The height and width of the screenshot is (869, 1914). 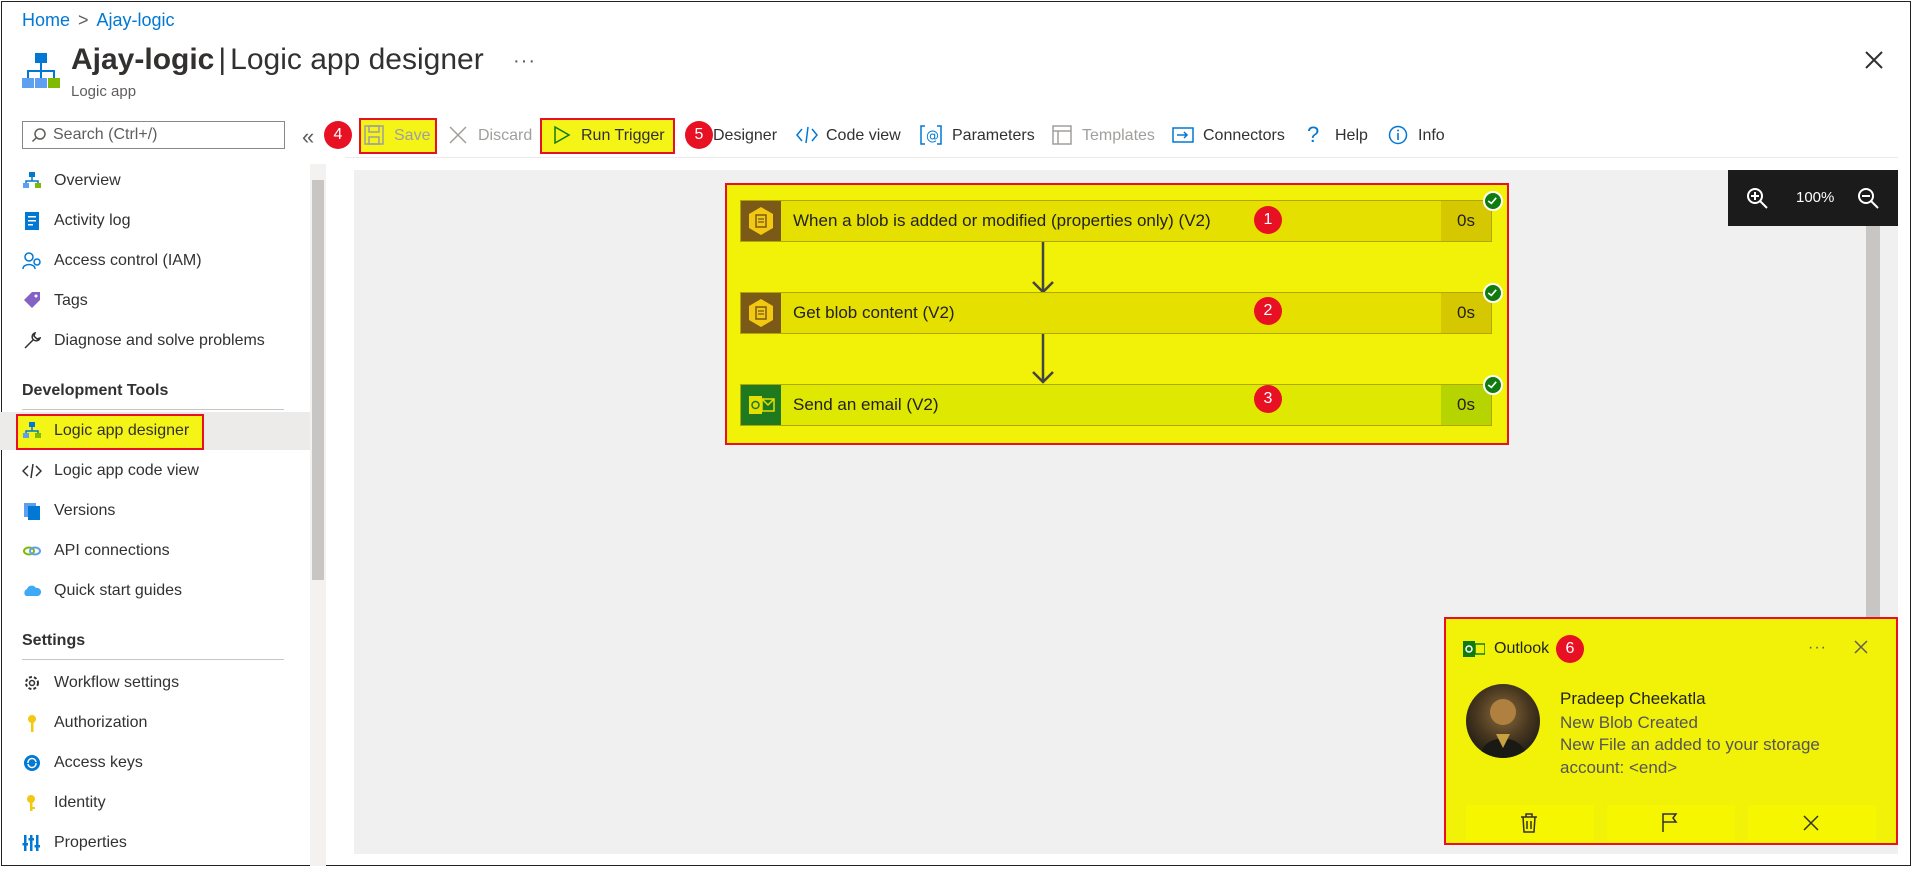 What do you see at coordinates (54, 640) in the screenshot?
I see `section-settings: Settings` at bounding box center [54, 640].